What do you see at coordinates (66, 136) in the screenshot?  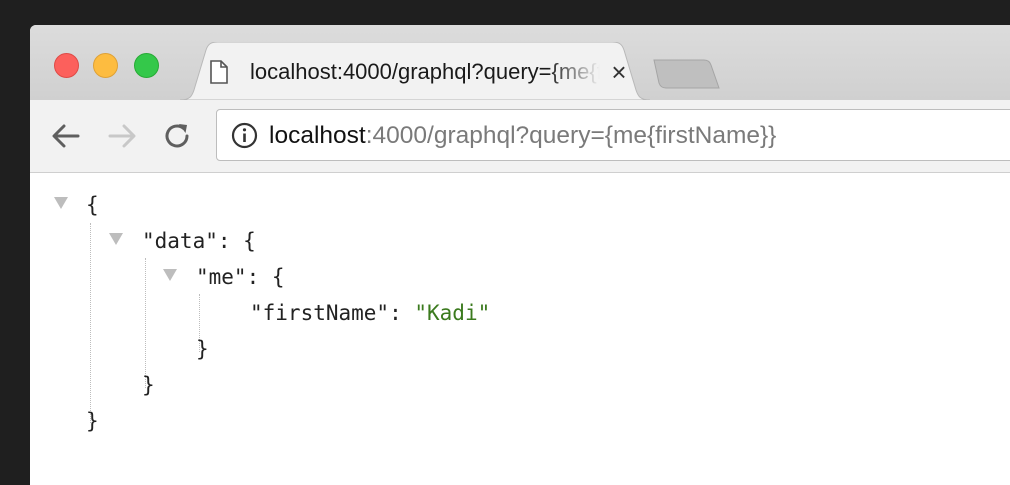 I see `back-arrow-icon` at bounding box center [66, 136].